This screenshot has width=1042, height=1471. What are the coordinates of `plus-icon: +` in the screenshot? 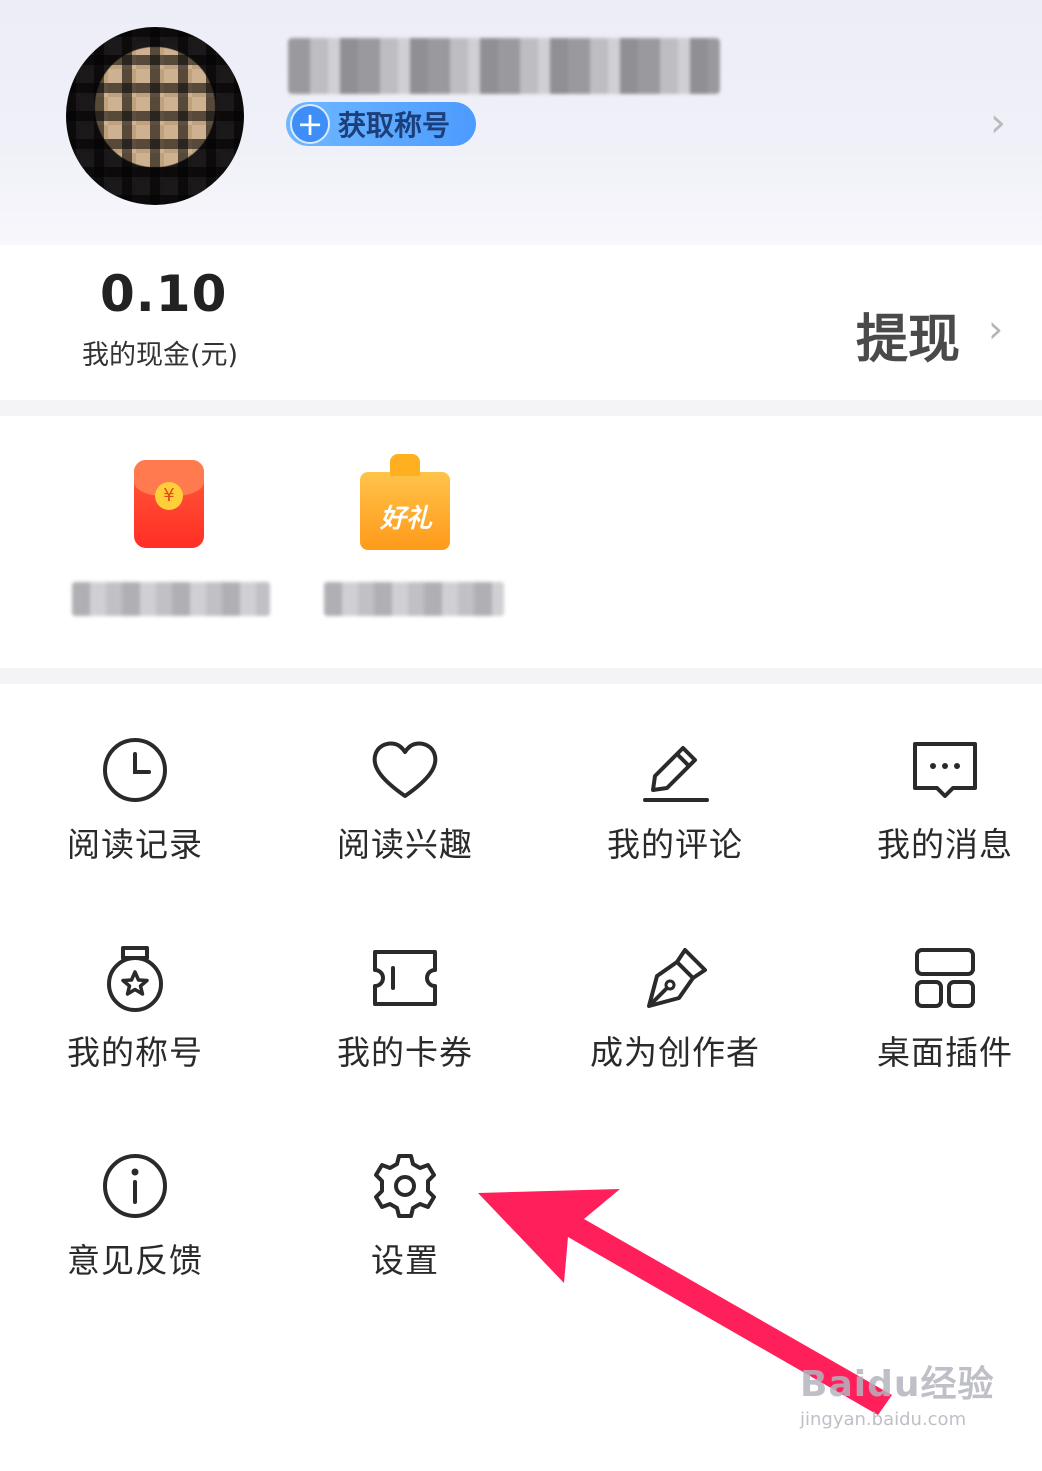 It's located at (310, 124).